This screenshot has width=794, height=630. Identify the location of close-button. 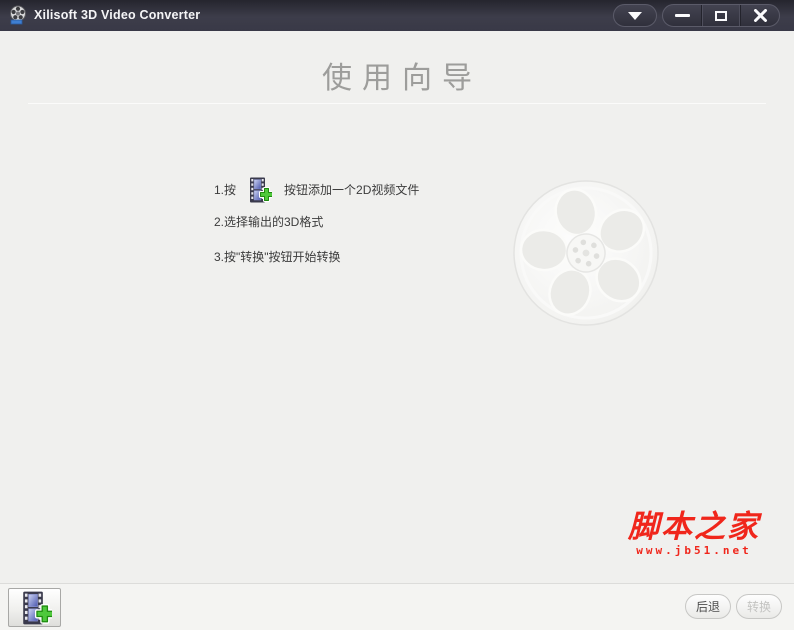
(760, 15).